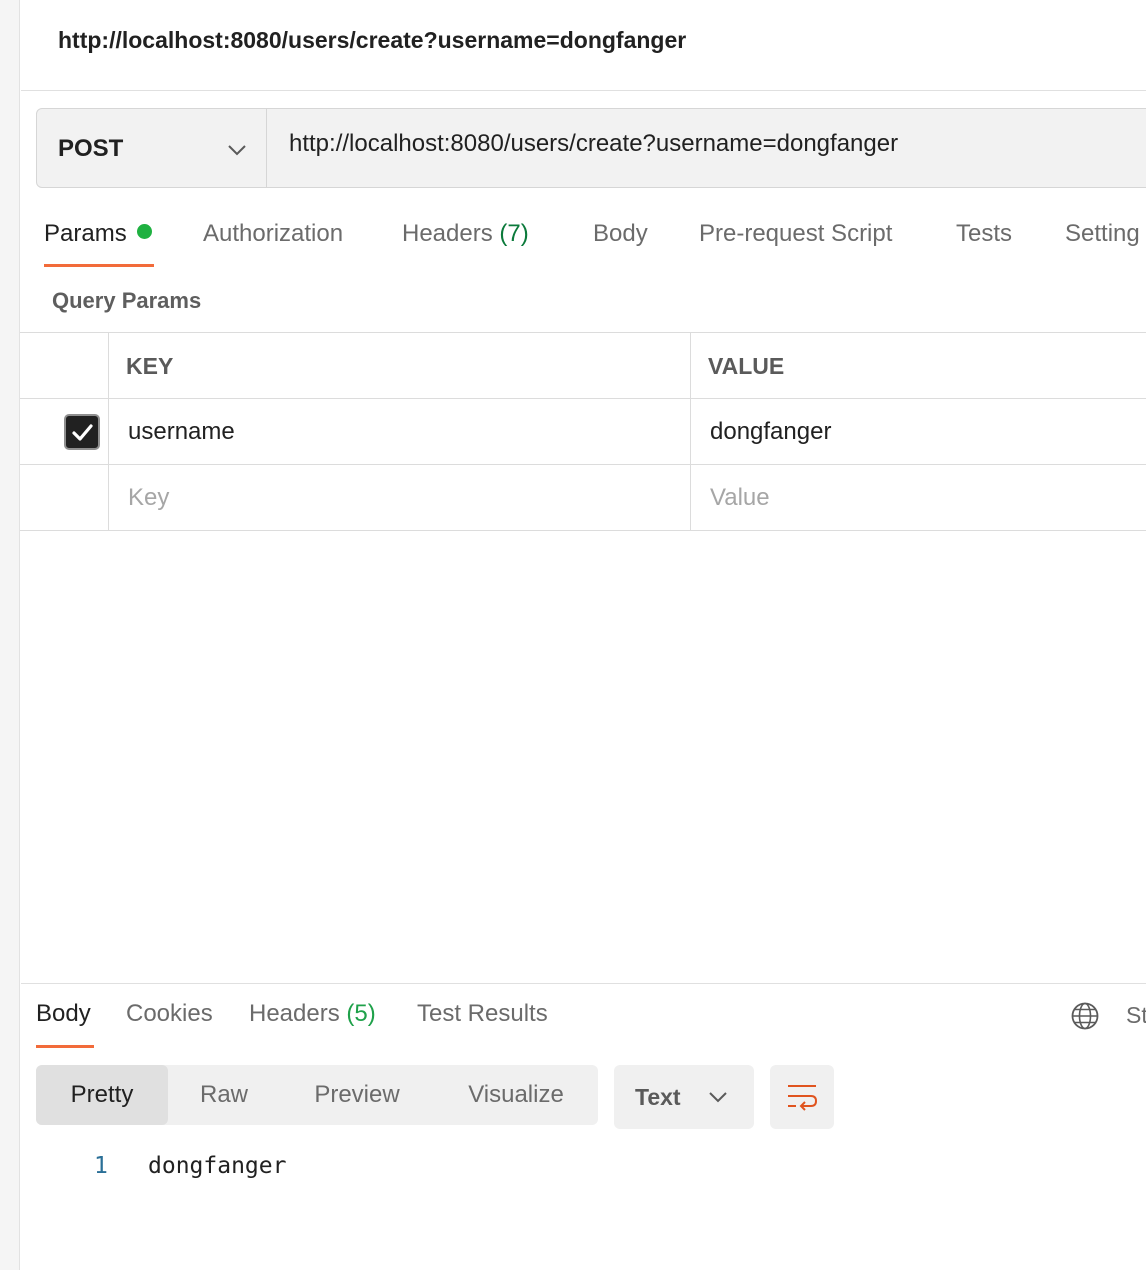 The image size is (1146, 1270). I want to click on tab-settings-label: Setting, so click(1102, 233).